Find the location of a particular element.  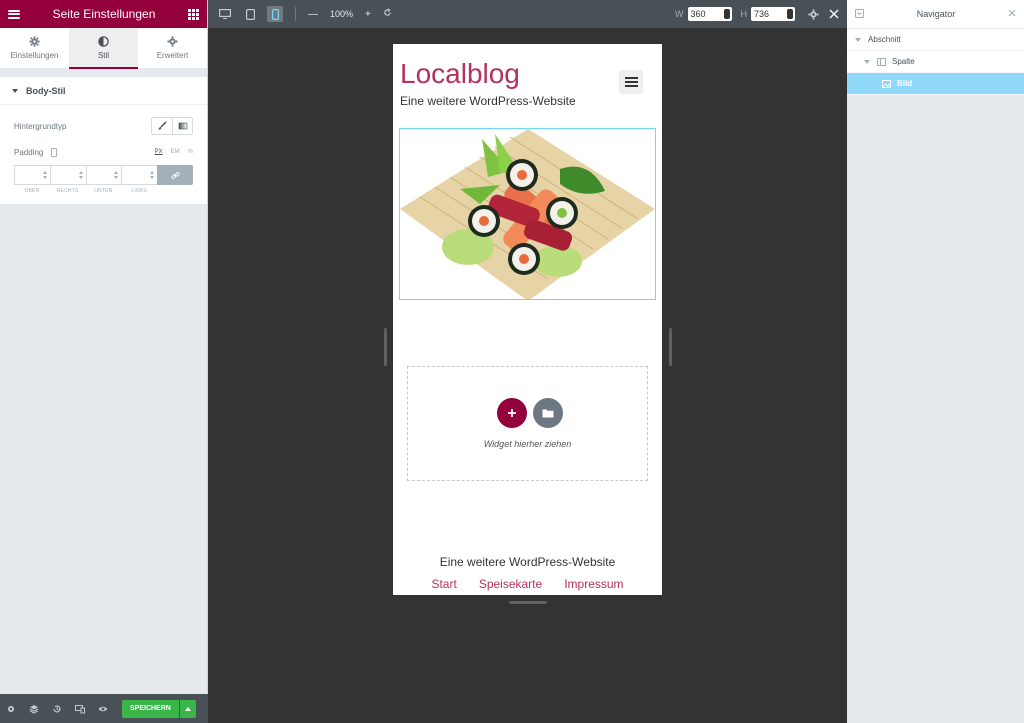

history-icon is located at coordinates (57, 709).